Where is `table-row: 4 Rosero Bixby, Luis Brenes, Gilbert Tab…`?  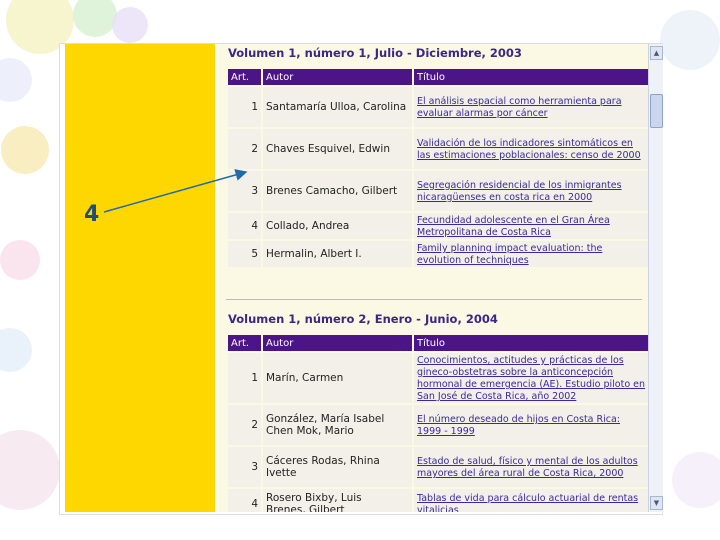 table-row: 4 Rosero Bixby, Luis Brenes, Gilbert Tab… is located at coordinates (438, 500).